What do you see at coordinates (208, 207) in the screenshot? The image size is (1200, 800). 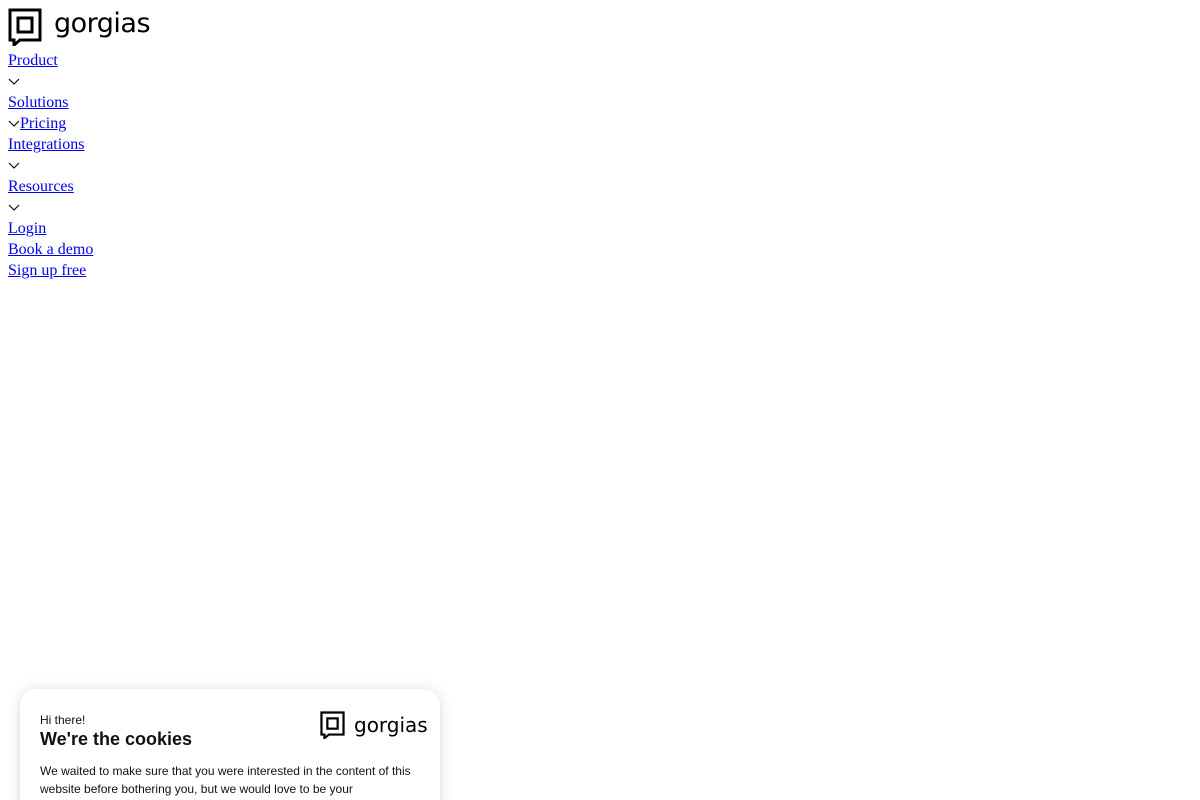 I see `nav-resources-chevron-row` at bounding box center [208, 207].